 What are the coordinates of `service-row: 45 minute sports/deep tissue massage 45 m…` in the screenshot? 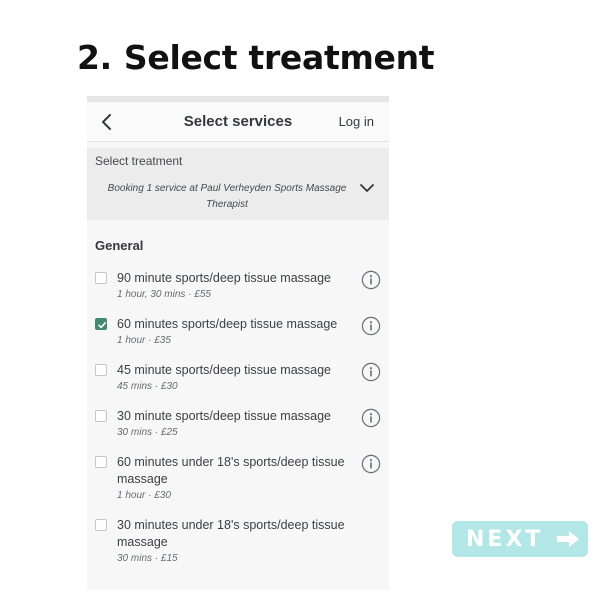 It's located at (238, 379).